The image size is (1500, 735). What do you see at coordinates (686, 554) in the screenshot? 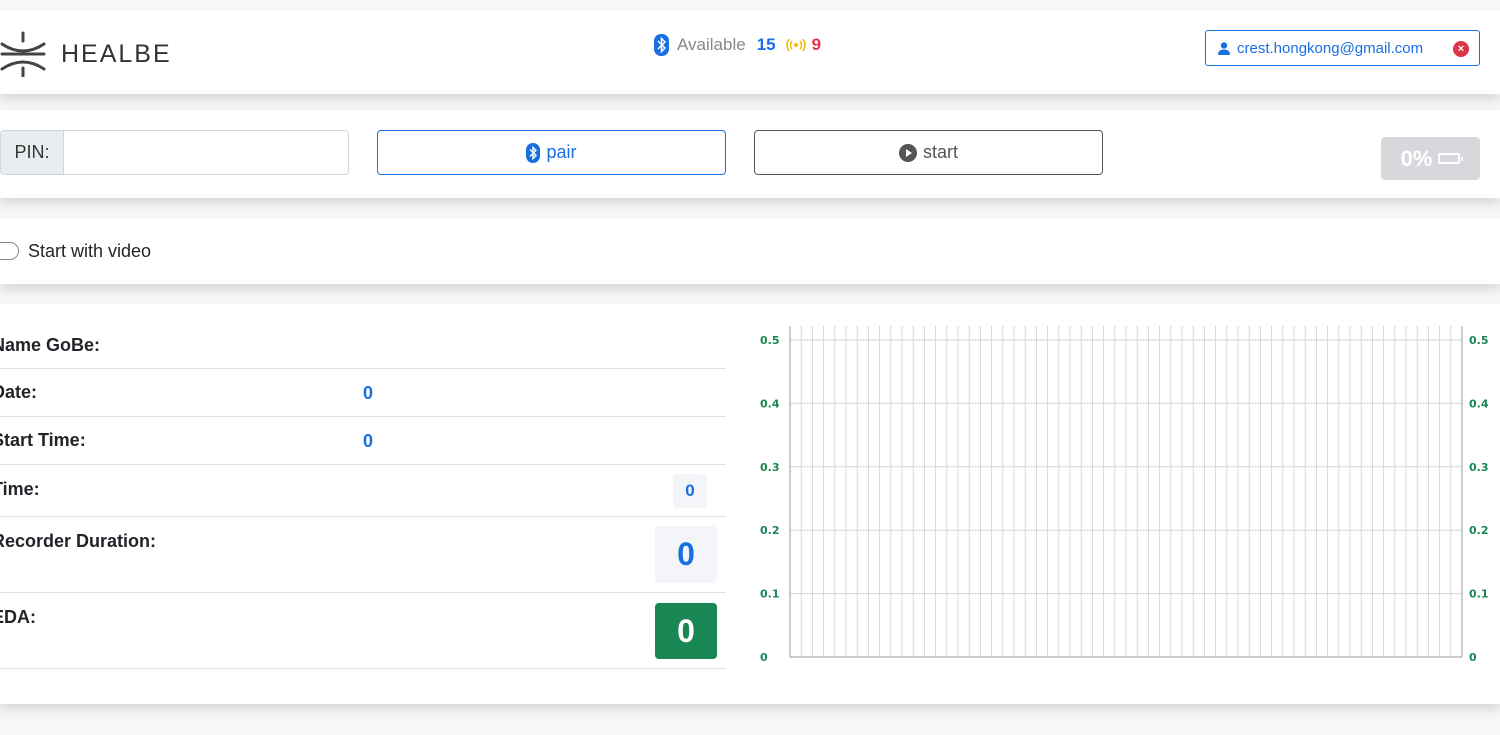
I see `duration-value: 0` at bounding box center [686, 554].